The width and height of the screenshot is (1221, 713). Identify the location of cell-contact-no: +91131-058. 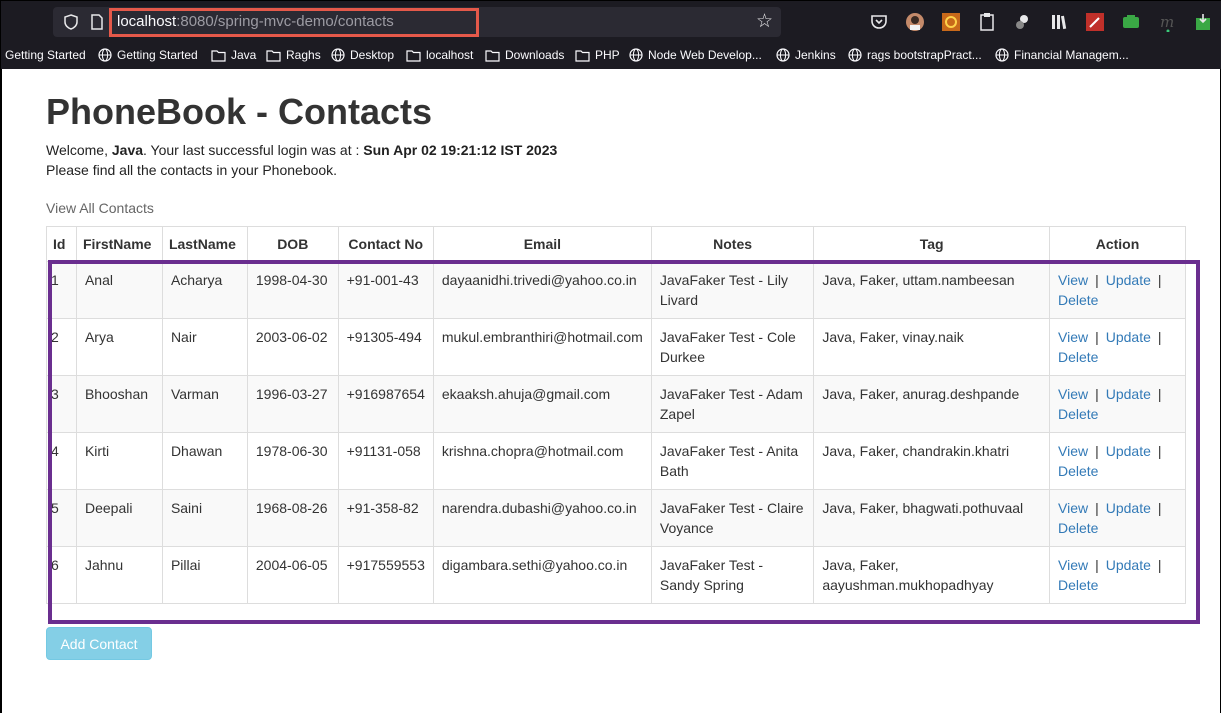
(385, 461).